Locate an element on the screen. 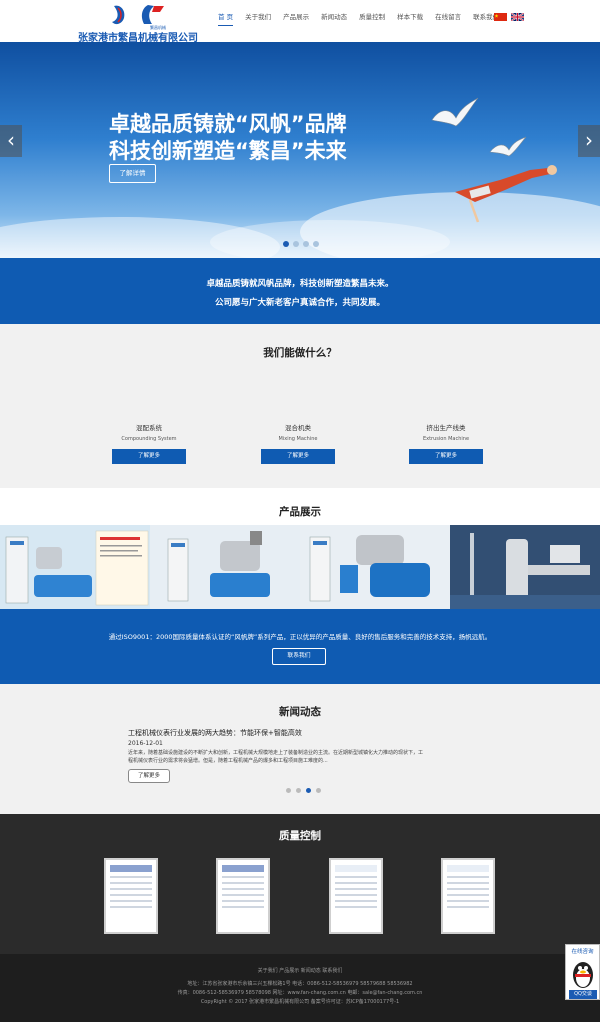 The width and height of the screenshot is (600, 1022). hero-prev-arrow-icon: ‹ is located at coordinates (11, 141).